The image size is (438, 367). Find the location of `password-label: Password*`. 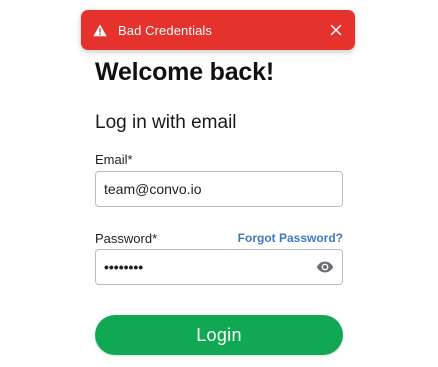

password-label: Password* is located at coordinates (126, 238).